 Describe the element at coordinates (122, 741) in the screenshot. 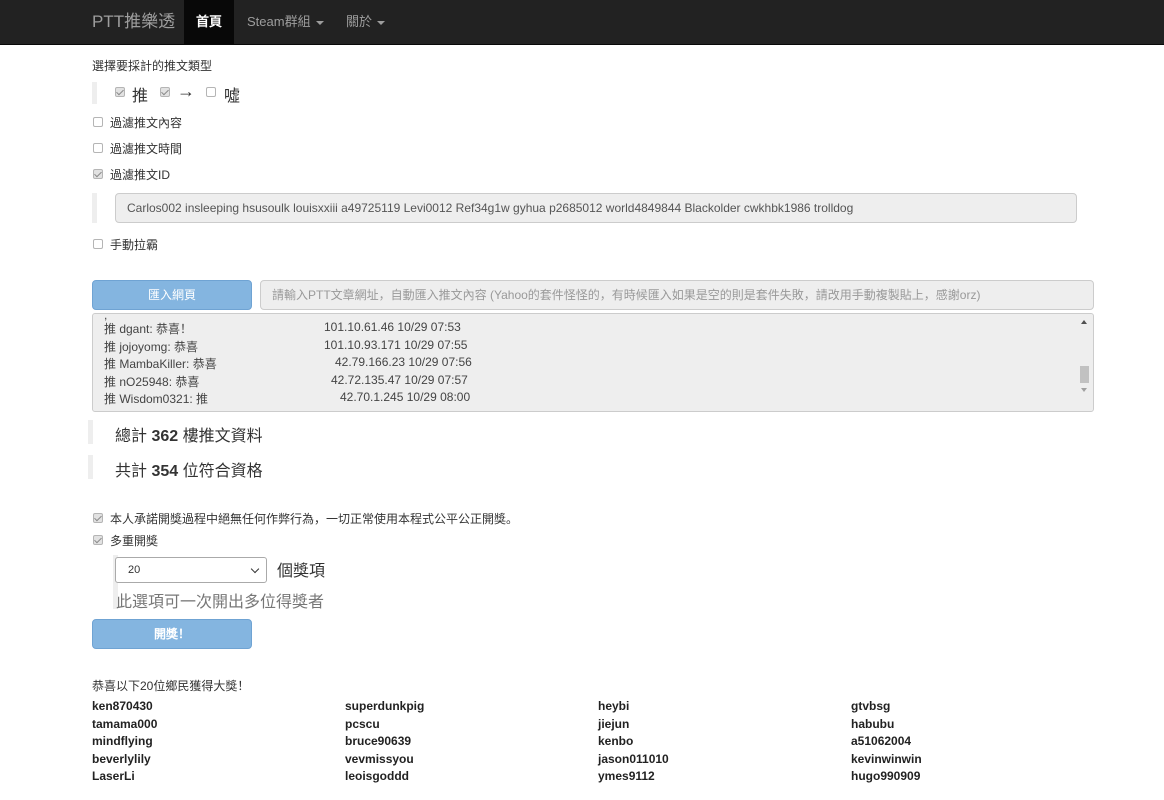

I see `winner-name: mindflying` at that location.